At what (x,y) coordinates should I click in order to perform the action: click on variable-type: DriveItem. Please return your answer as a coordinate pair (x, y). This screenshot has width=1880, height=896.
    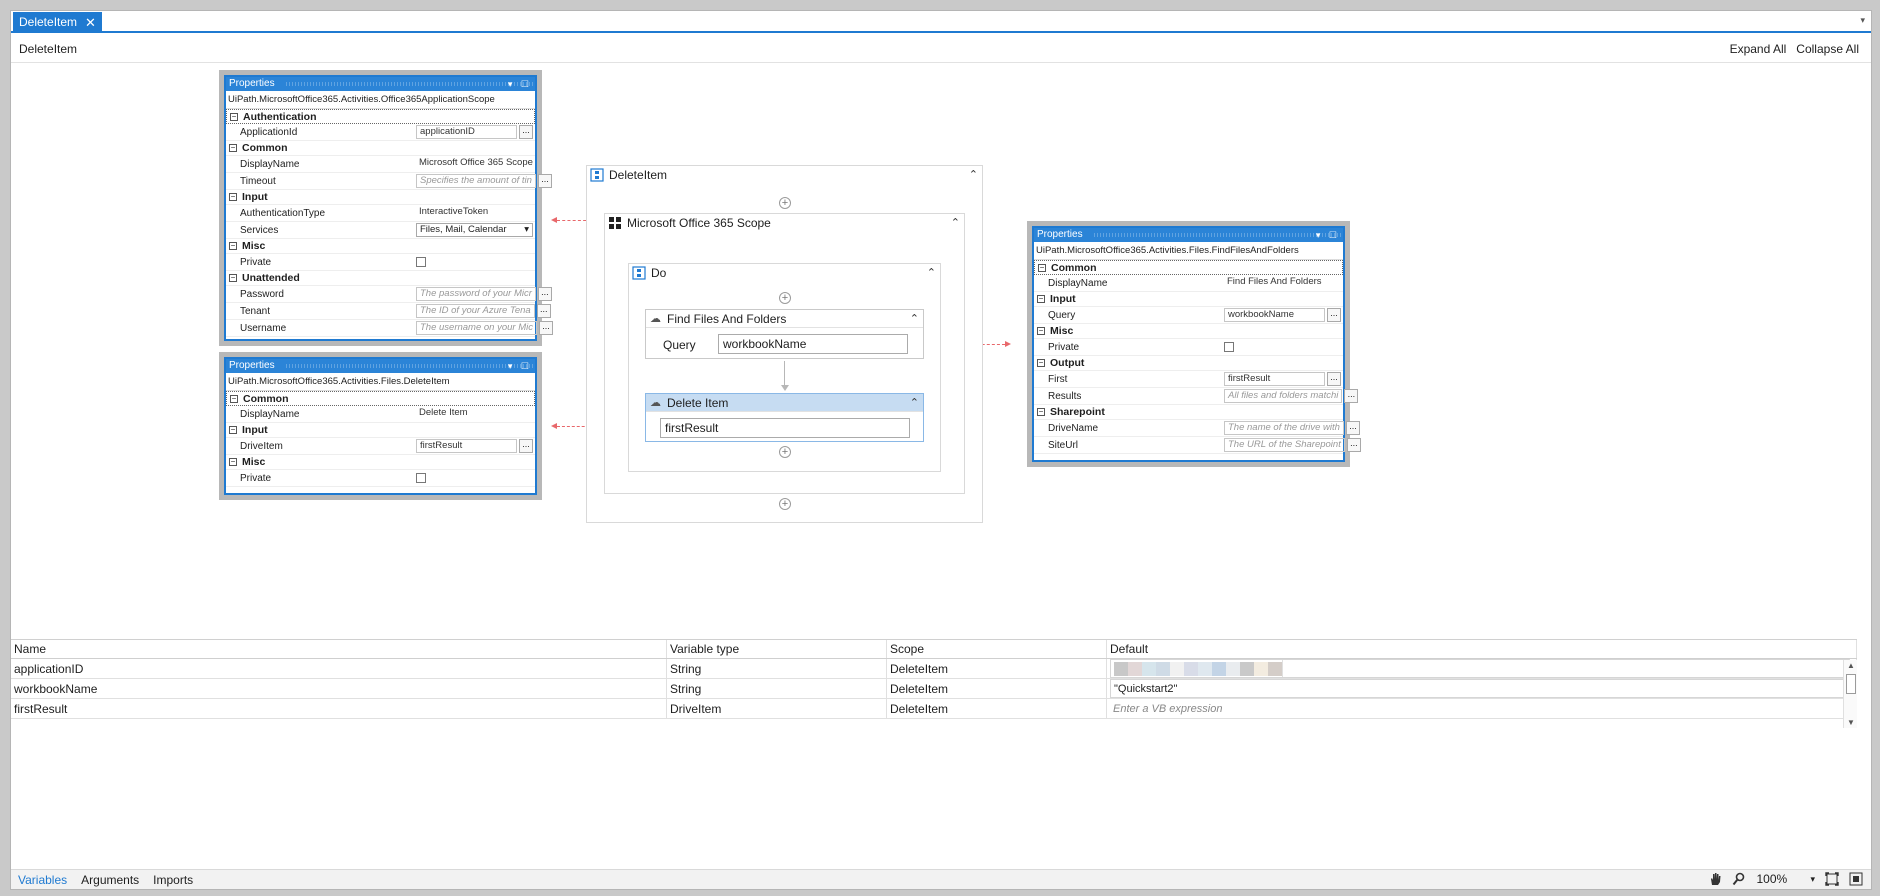
    Looking at the image, I should click on (777, 708).